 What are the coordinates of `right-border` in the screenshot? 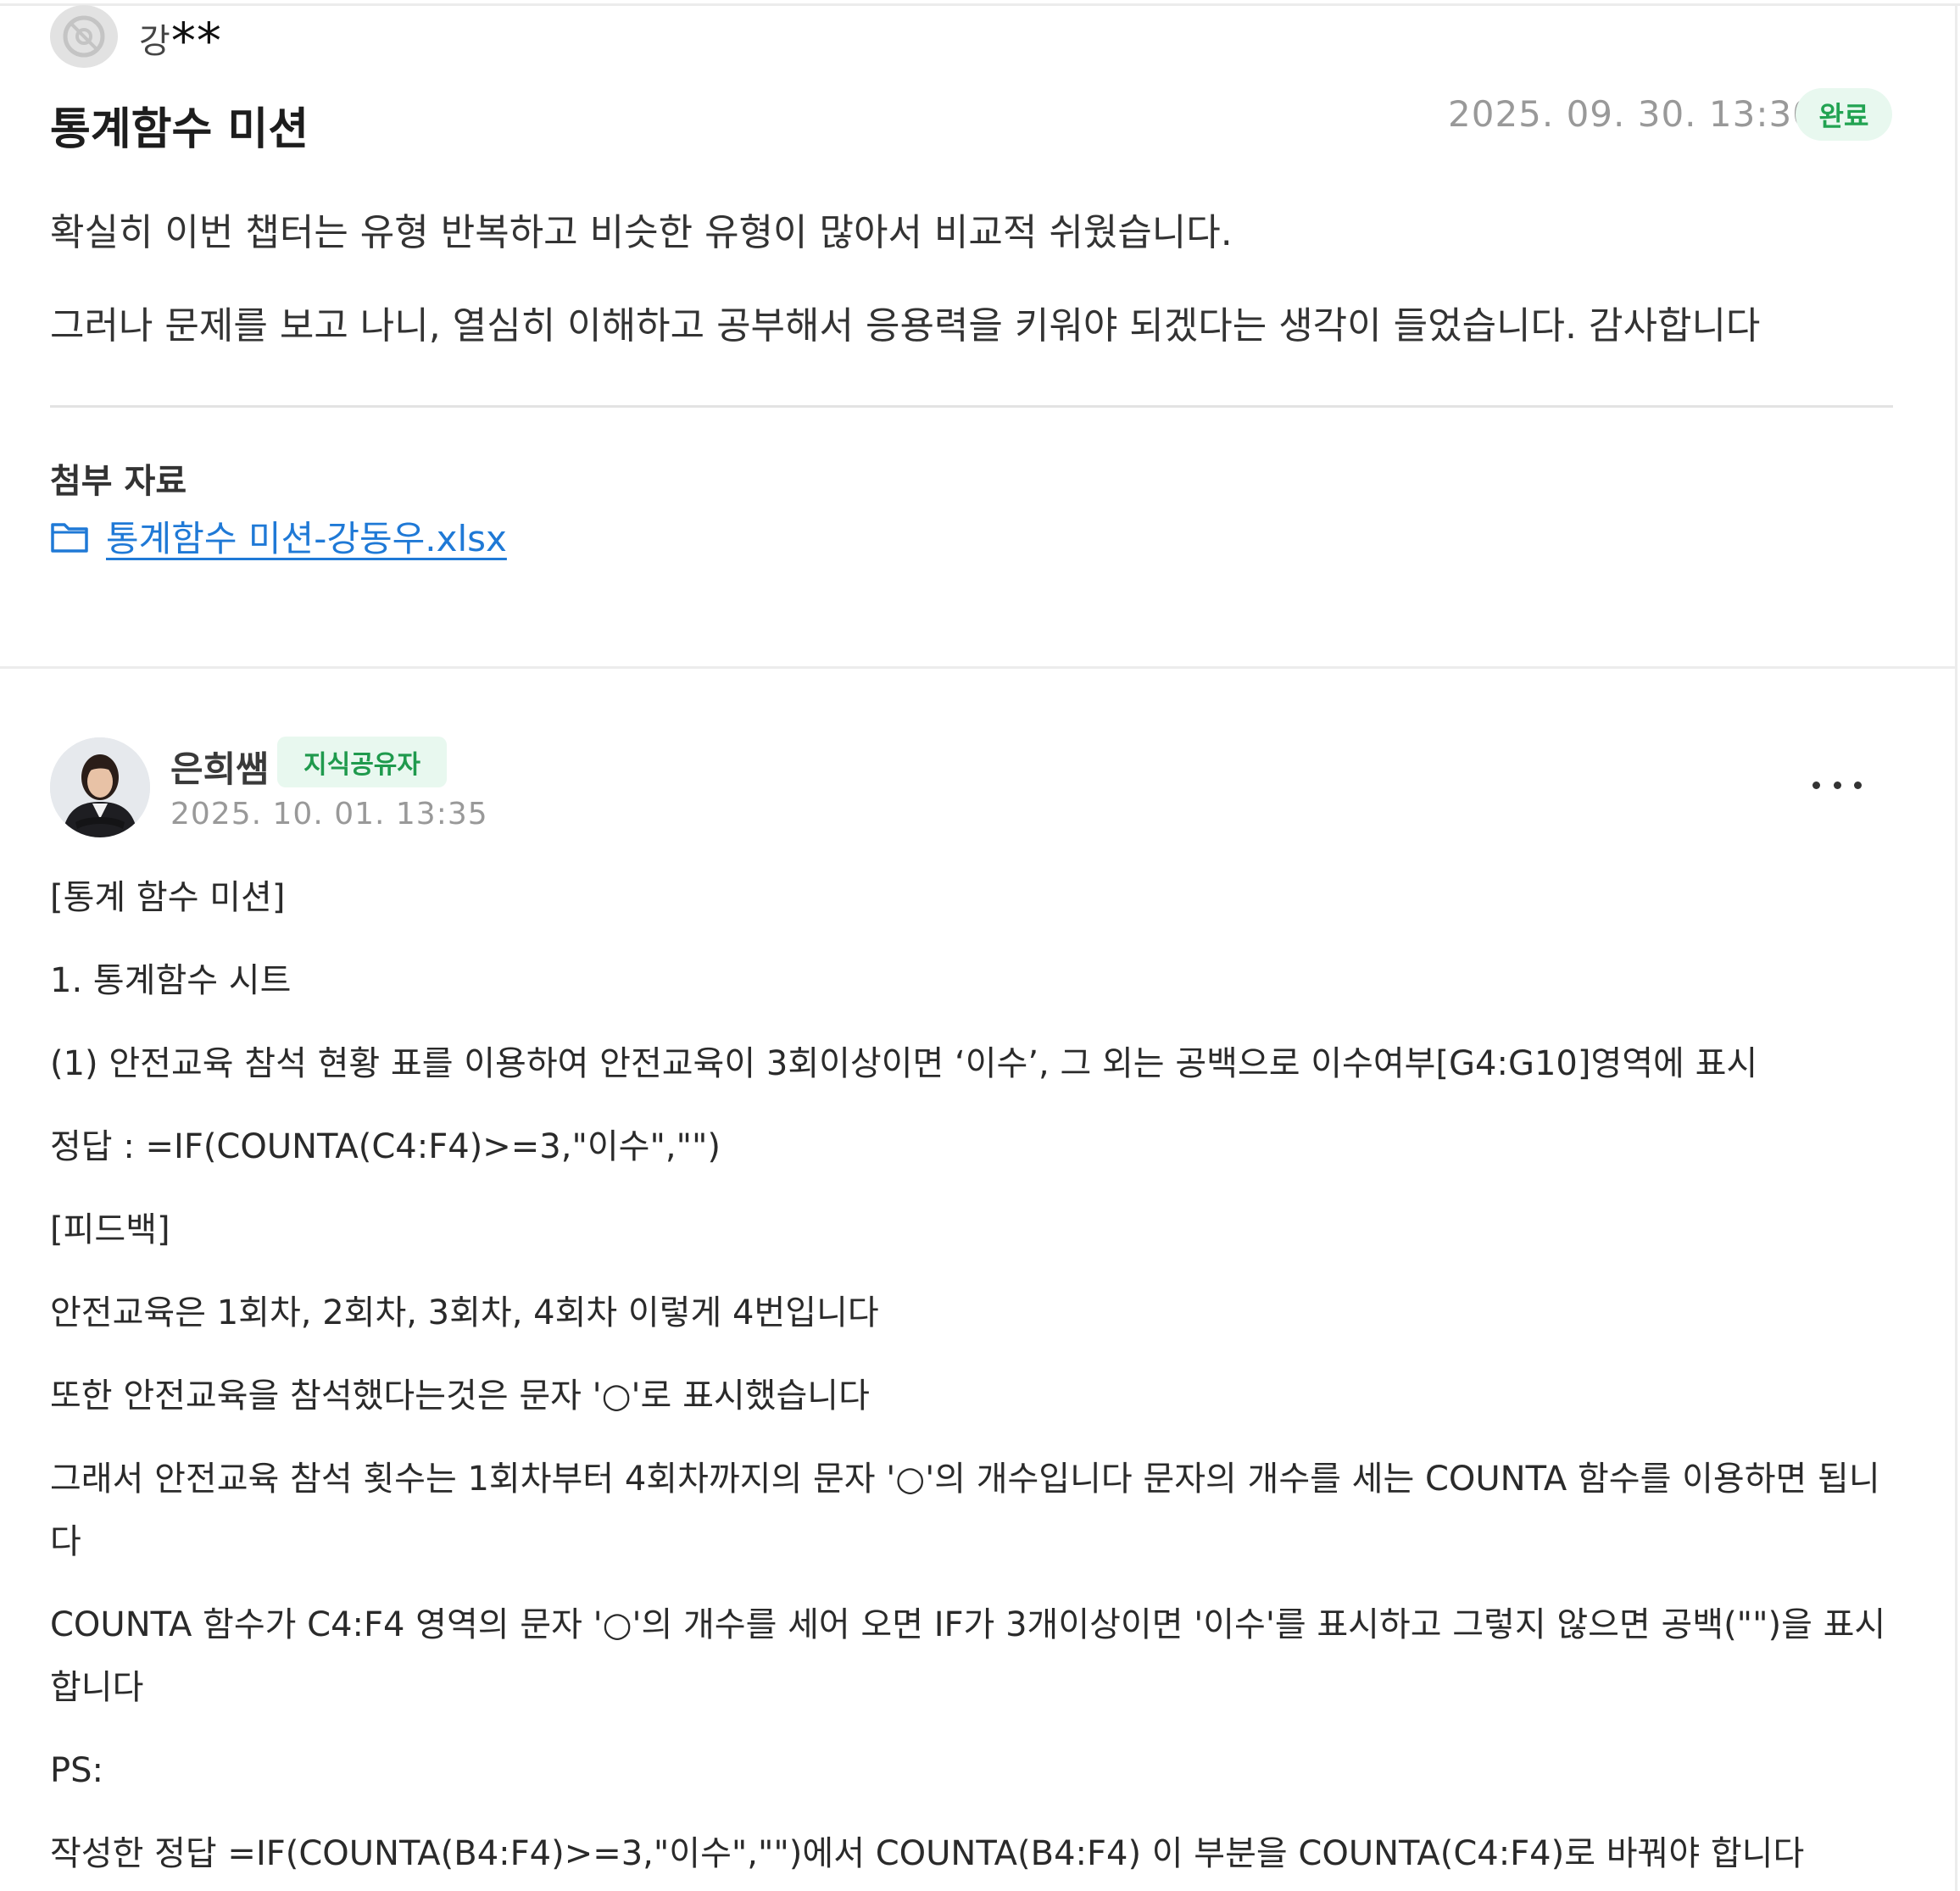 It's located at (1956, 947).